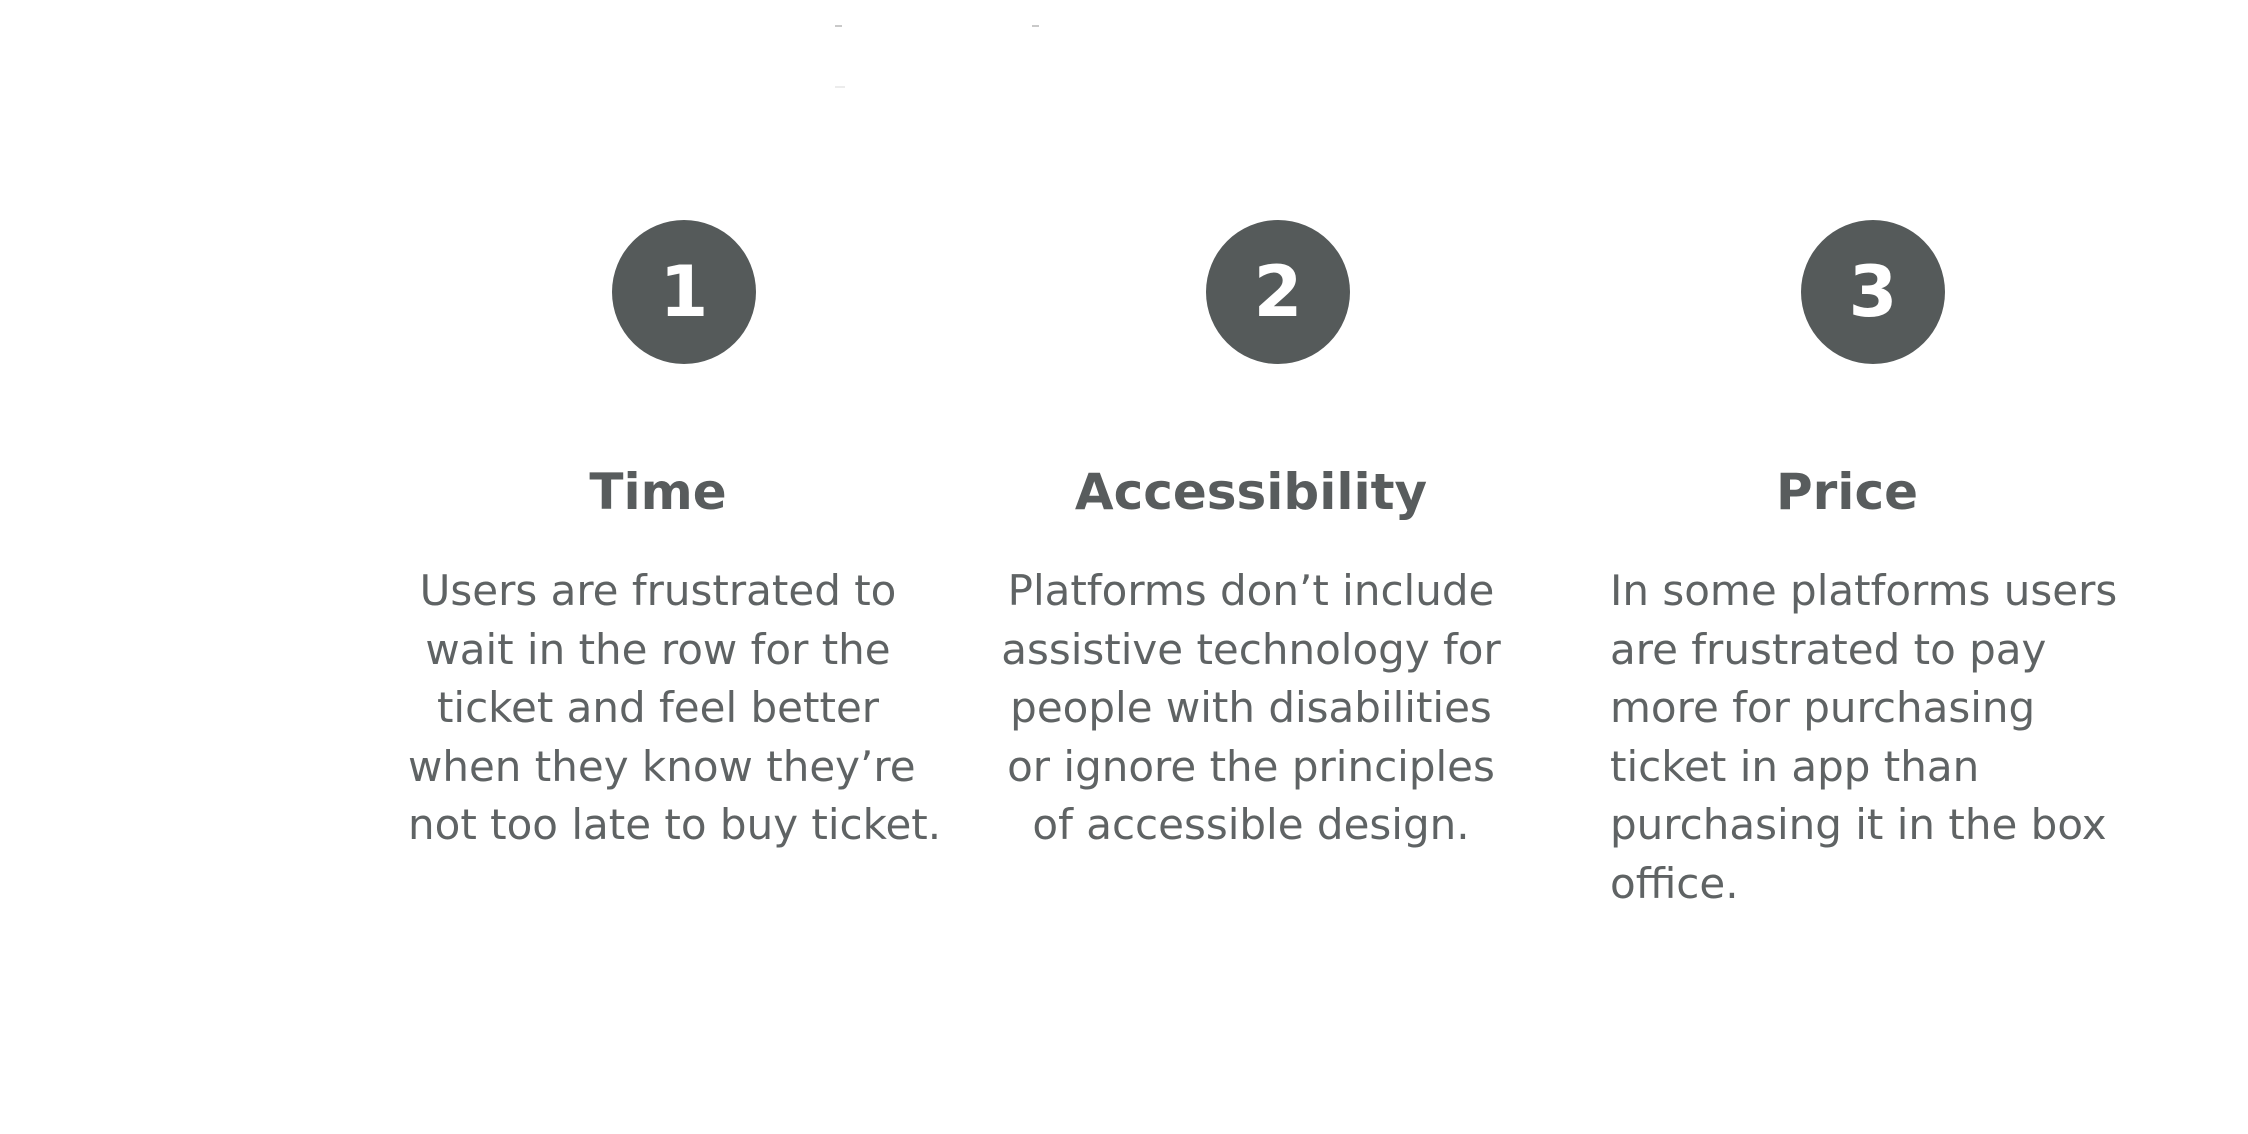 This screenshot has width=2248, height=1134. What do you see at coordinates (1251, 766) in the screenshot?
I see `description-line: or ignore the principles` at bounding box center [1251, 766].